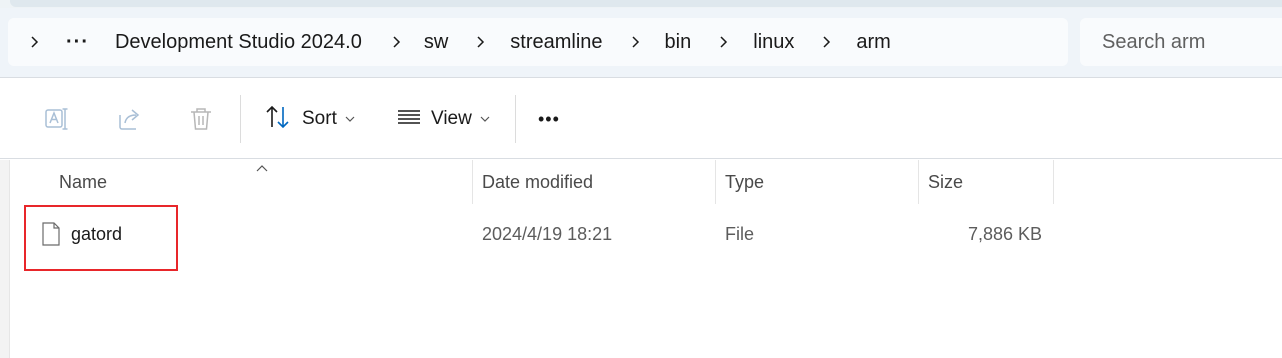  What do you see at coordinates (945, 182) in the screenshot?
I see `column-header-size: Size` at bounding box center [945, 182].